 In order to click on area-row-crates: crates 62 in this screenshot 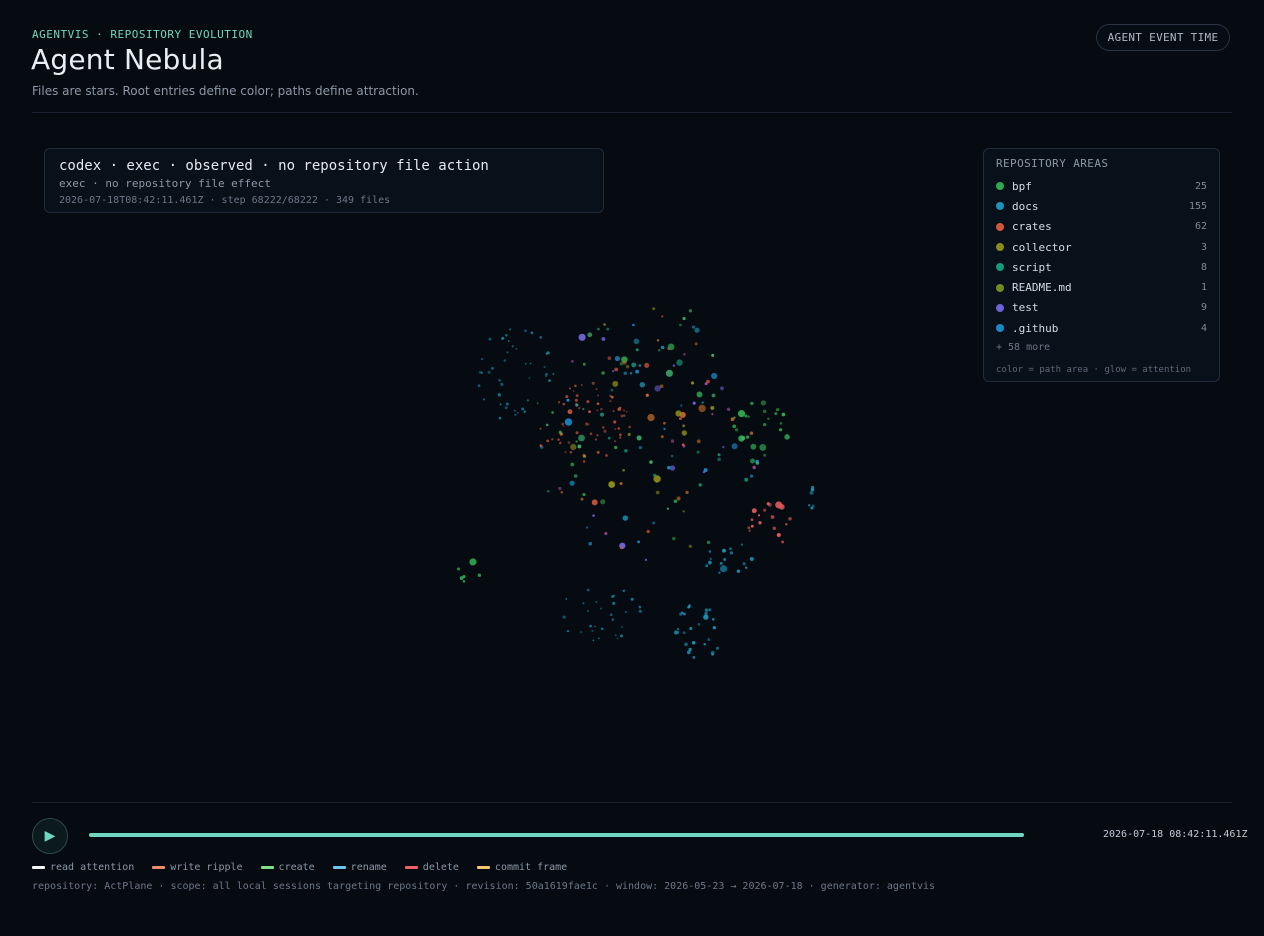, I will do `click(1101, 227)`.